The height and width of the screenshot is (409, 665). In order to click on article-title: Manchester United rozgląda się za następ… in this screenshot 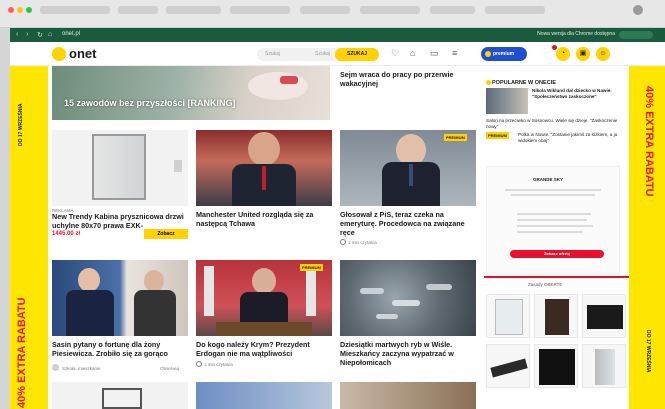, I will do `click(255, 219)`.